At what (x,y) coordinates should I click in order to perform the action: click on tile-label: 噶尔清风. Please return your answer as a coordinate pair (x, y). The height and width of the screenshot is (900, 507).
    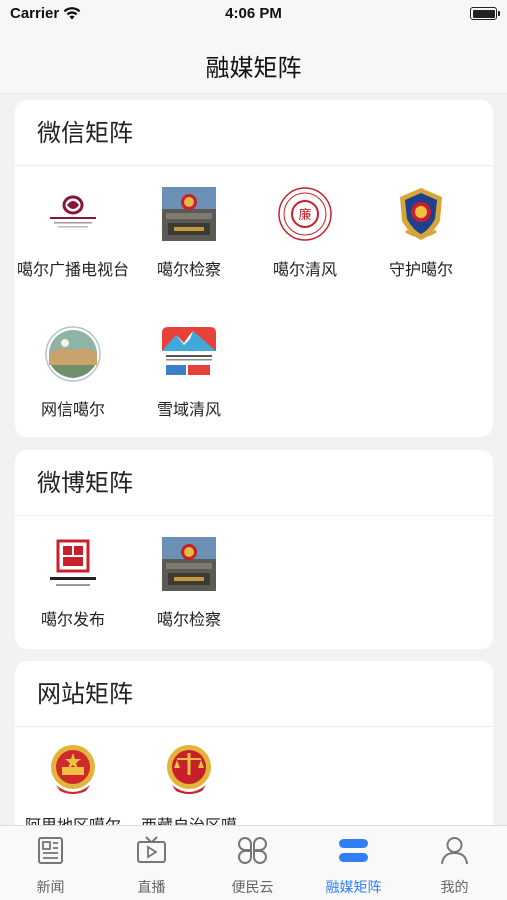
    Looking at the image, I should click on (304, 269).